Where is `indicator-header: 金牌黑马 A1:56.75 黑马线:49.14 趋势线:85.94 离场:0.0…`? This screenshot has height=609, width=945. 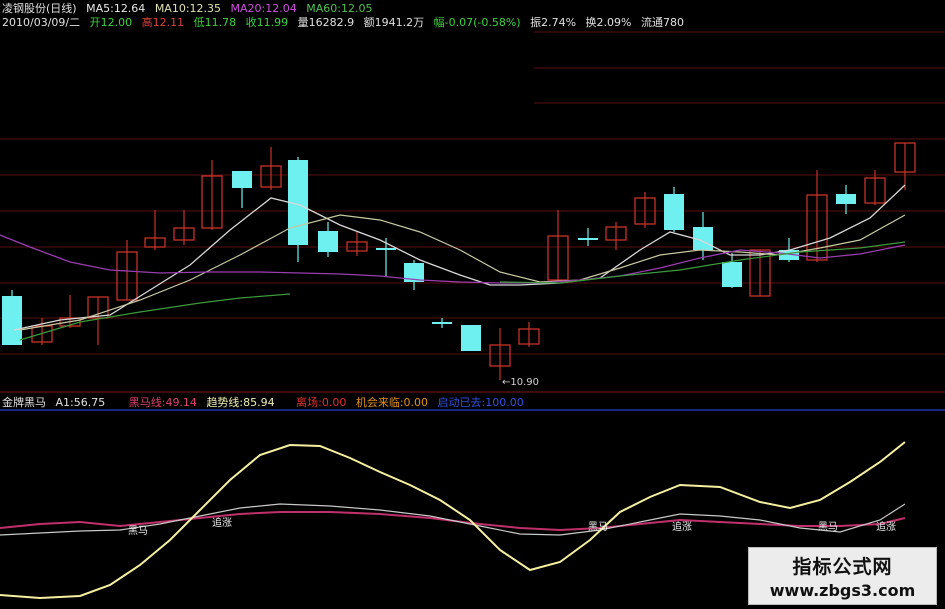
indicator-header: 金牌黑马 A1:56.75 黑马线:49.14 趋势线:85.94 离场:0.0… is located at coordinates (266, 403).